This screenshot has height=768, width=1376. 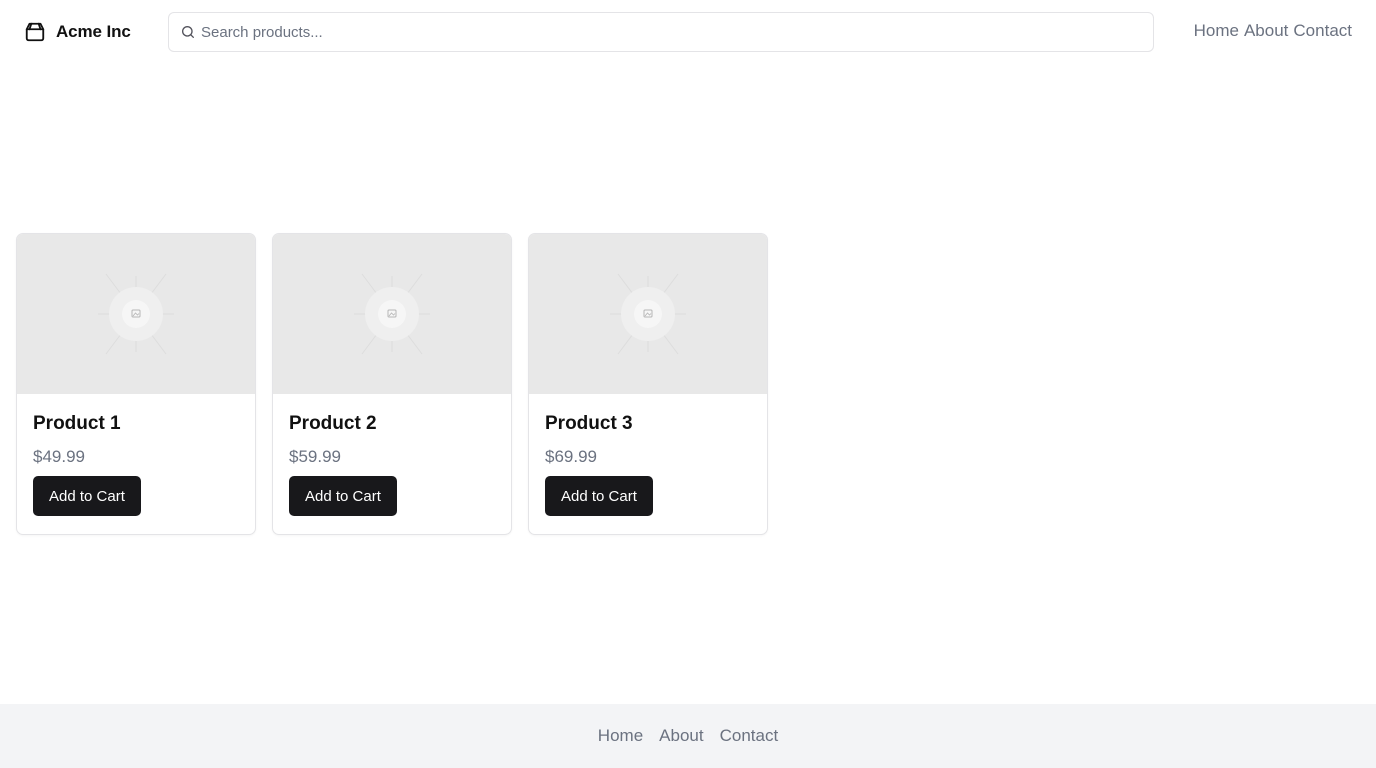 I want to click on product-card: Product 1 $49.99 Add to Cart, so click(x=136, y=384).